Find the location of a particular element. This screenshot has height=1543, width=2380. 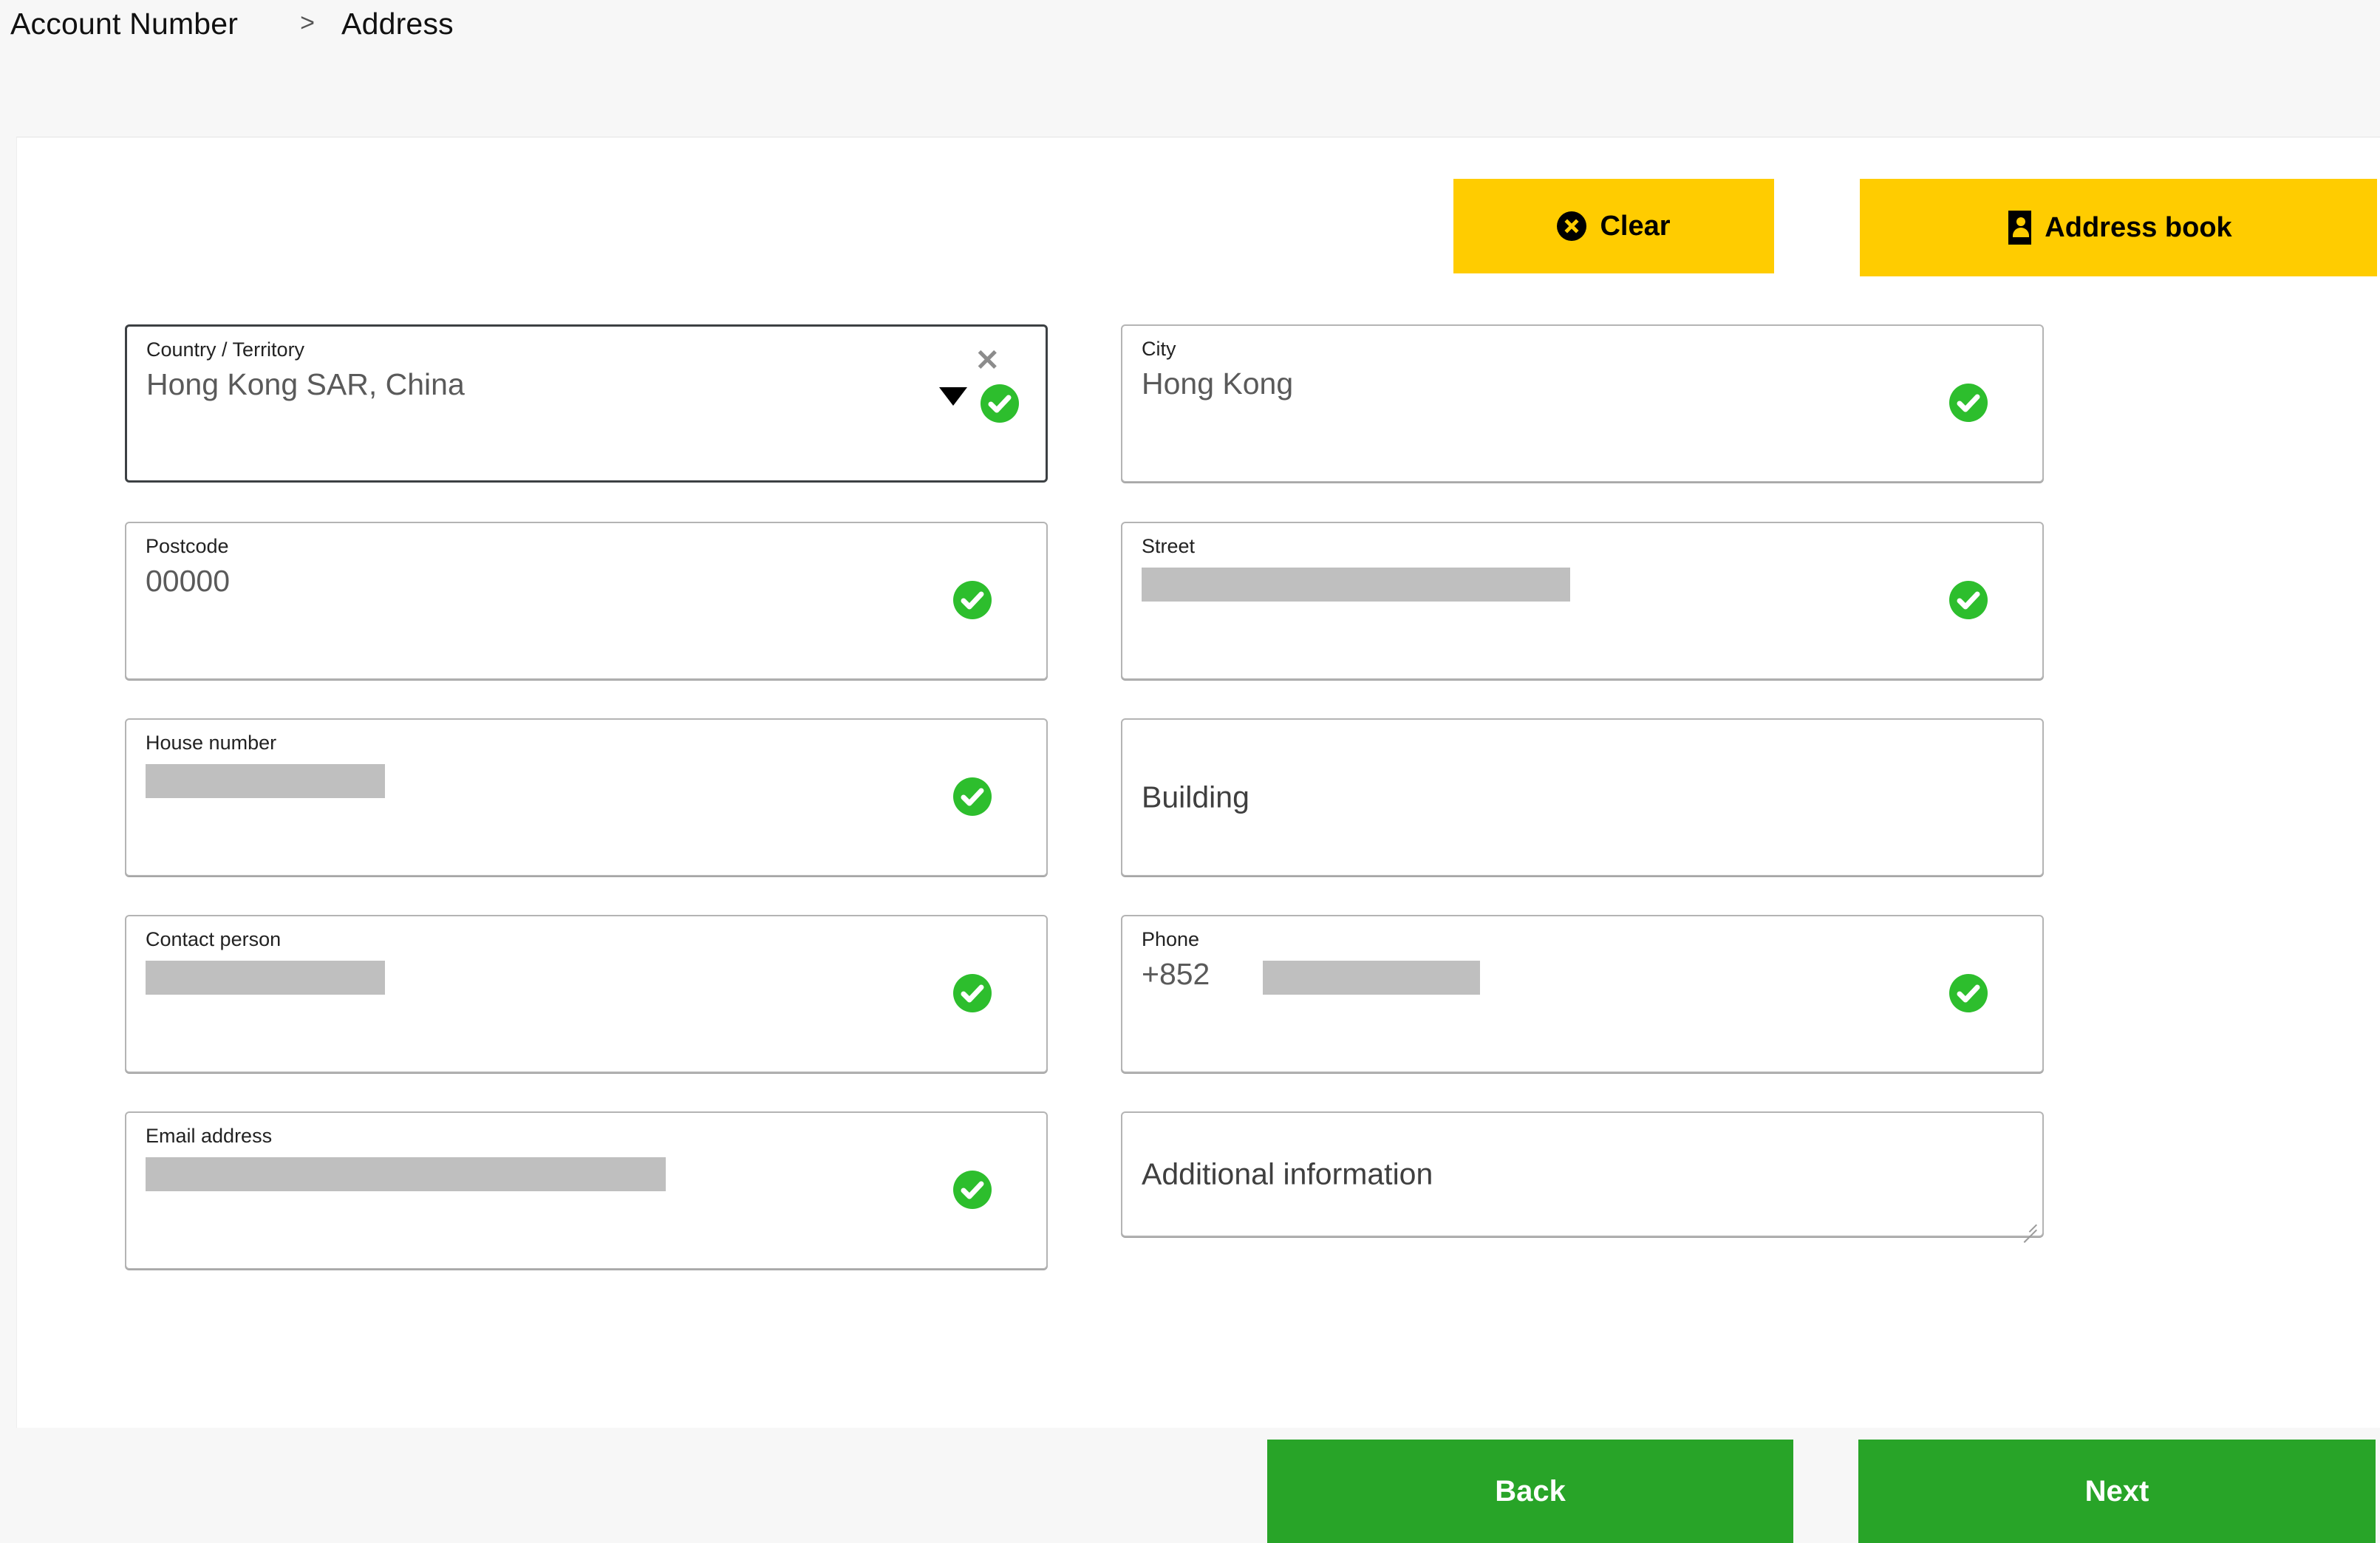

address-book-button-label: Address book is located at coordinates (2138, 227).